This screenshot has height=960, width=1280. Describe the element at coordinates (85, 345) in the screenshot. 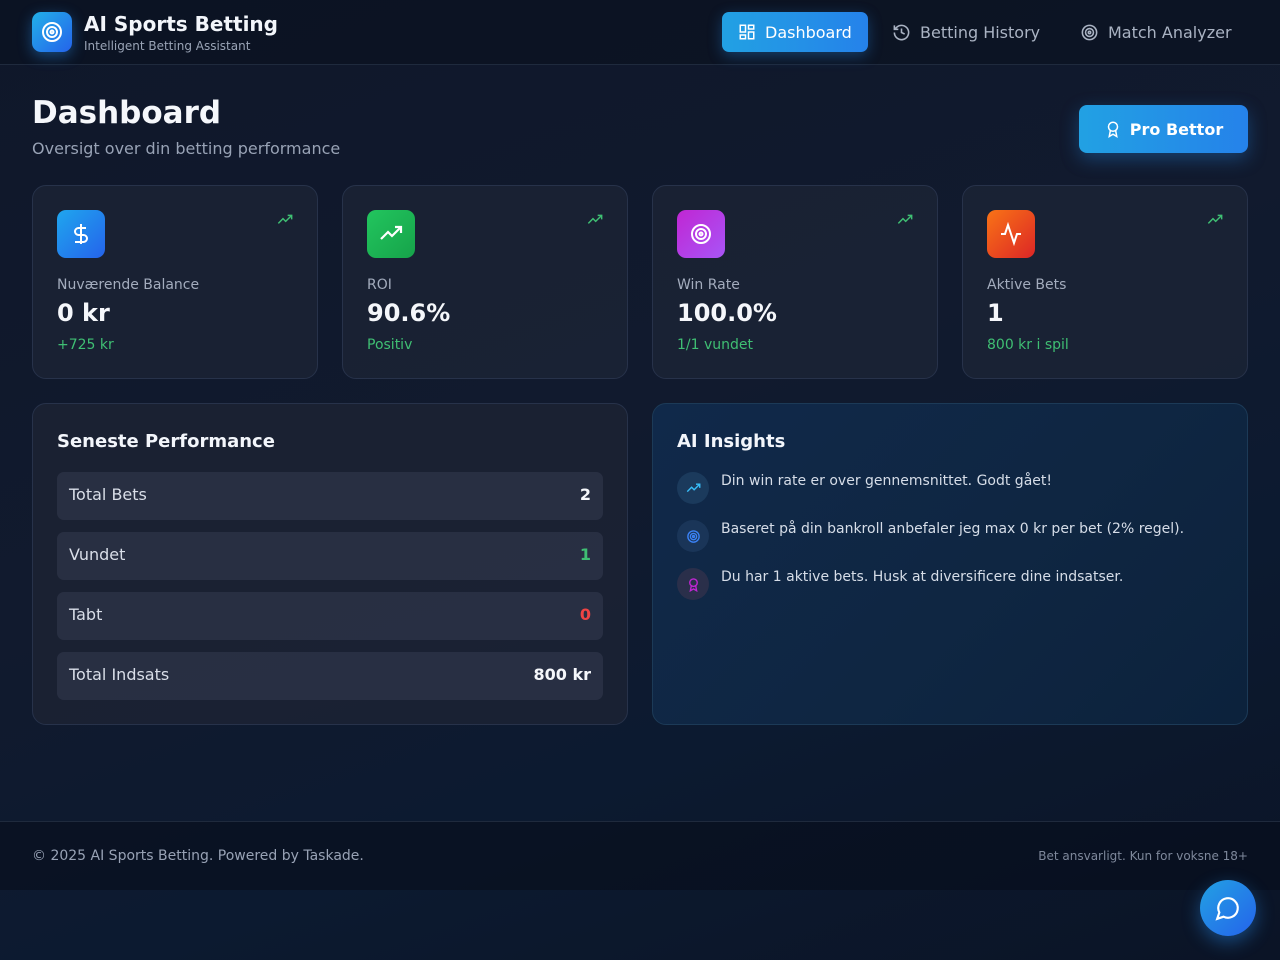

I see `stat-sub: +725 kr` at that location.